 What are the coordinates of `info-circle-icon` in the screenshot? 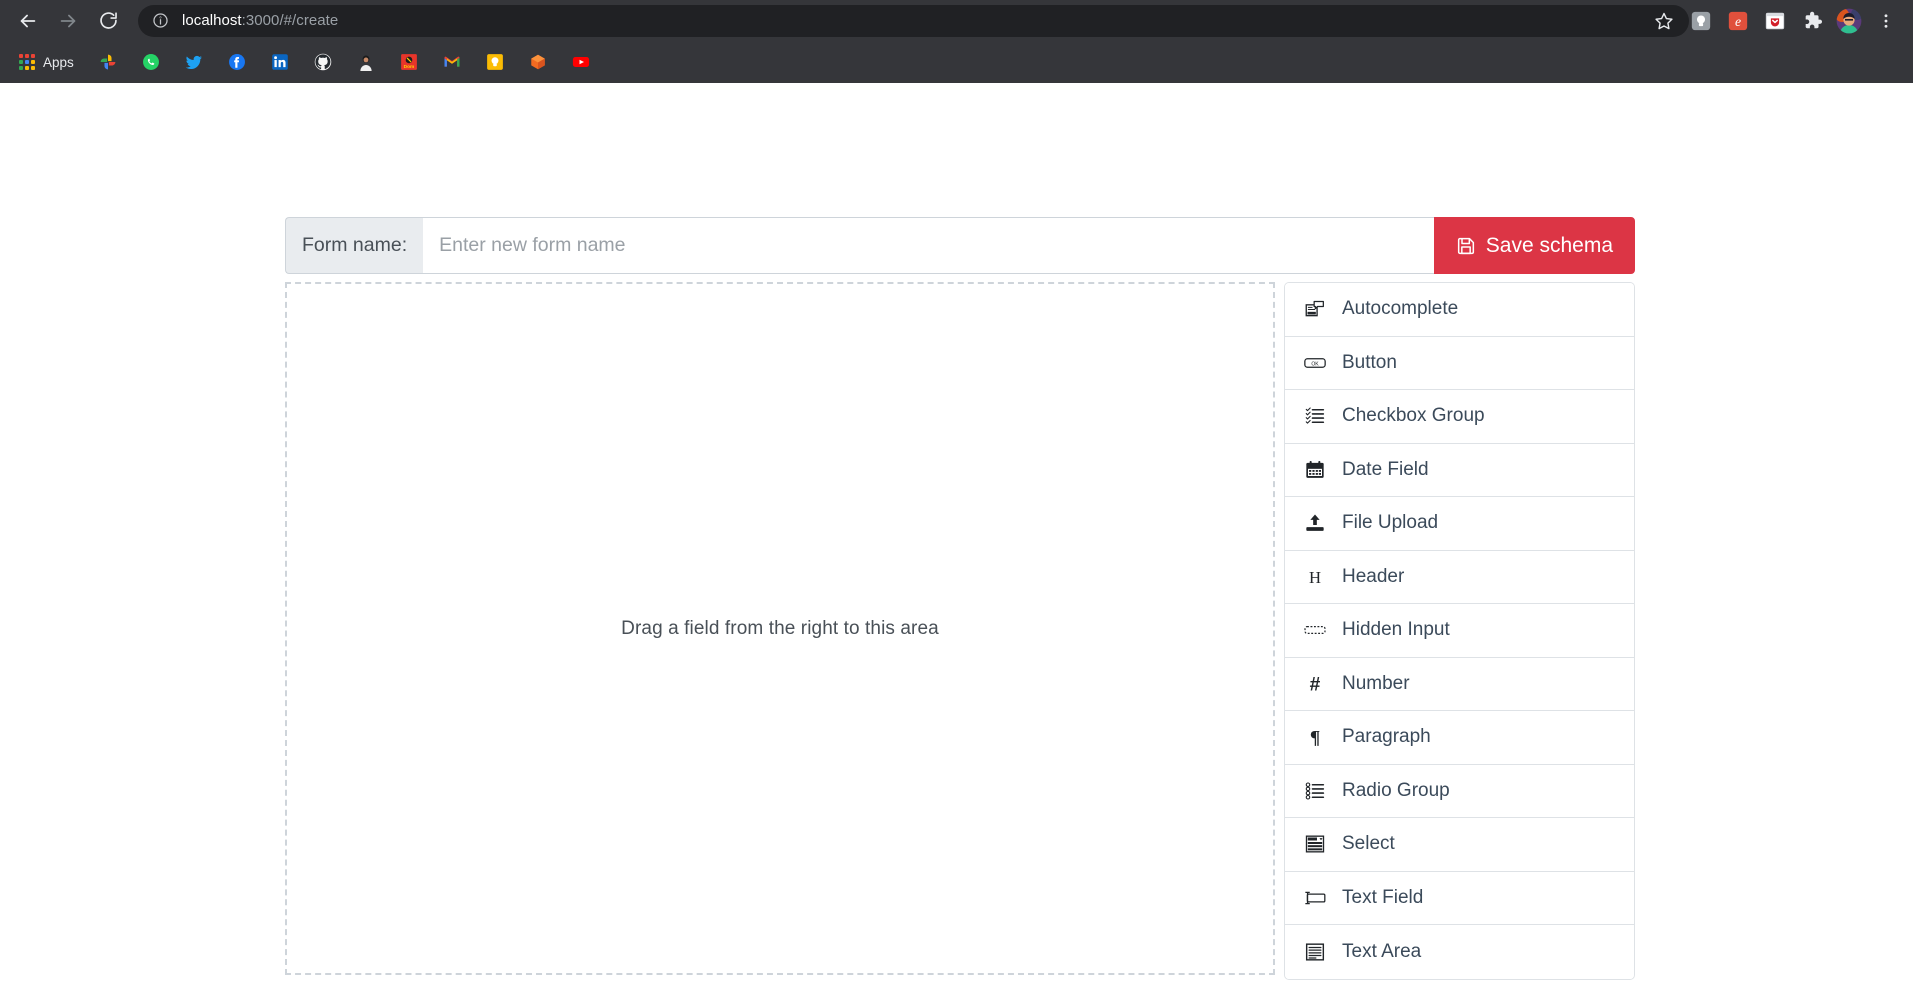 It's located at (160, 20).